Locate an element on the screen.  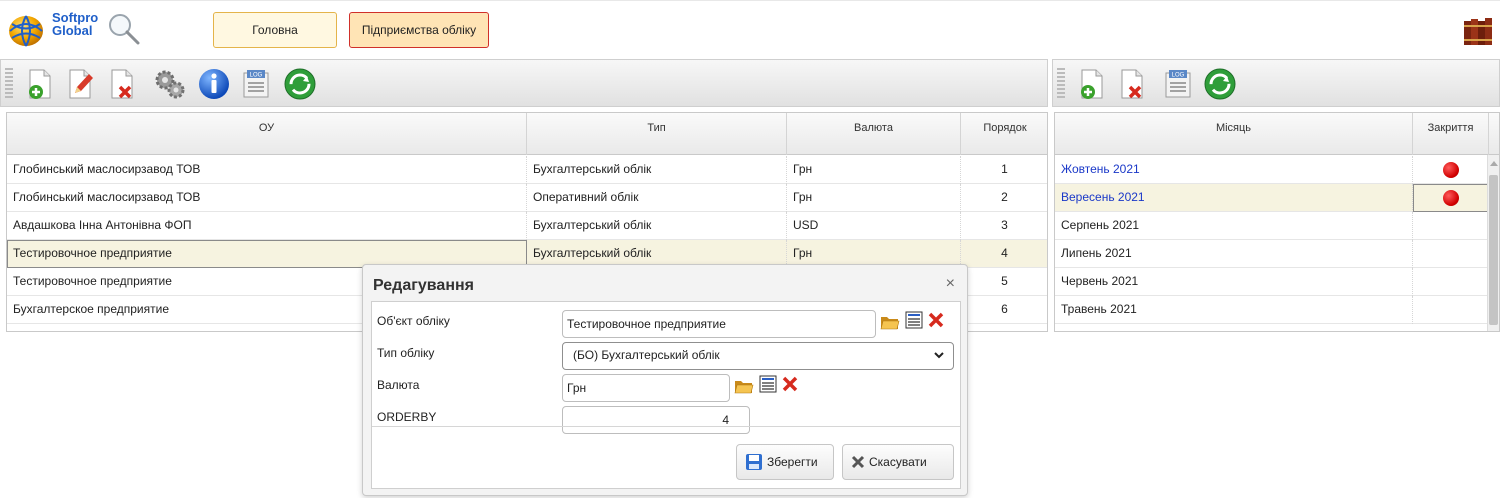
cell-ou: Авдашкова Інна Антонівна ФОП is located at coordinates (267, 226).